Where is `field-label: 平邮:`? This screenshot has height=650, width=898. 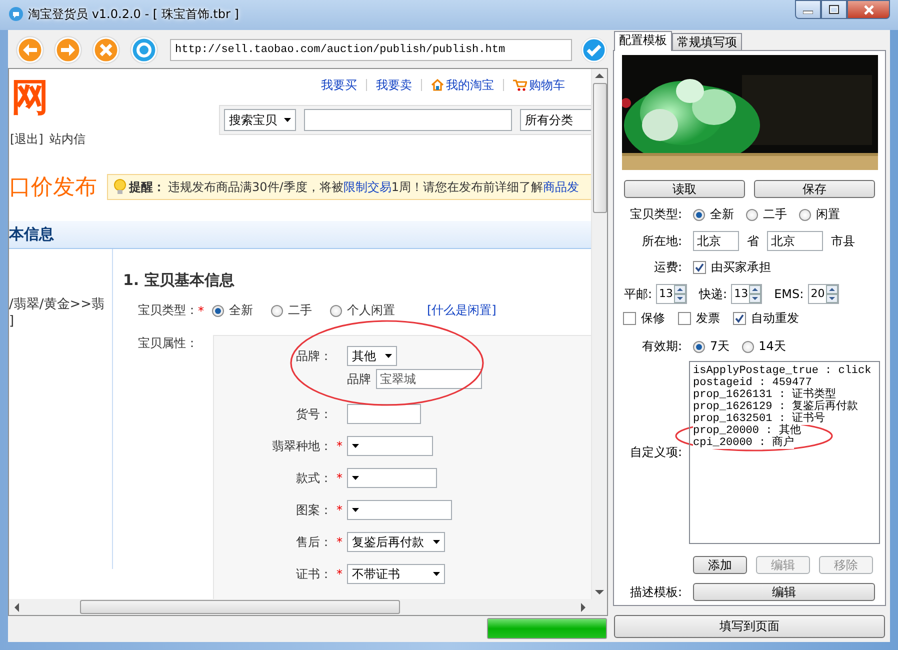
field-label: 平邮: is located at coordinates (638, 294).